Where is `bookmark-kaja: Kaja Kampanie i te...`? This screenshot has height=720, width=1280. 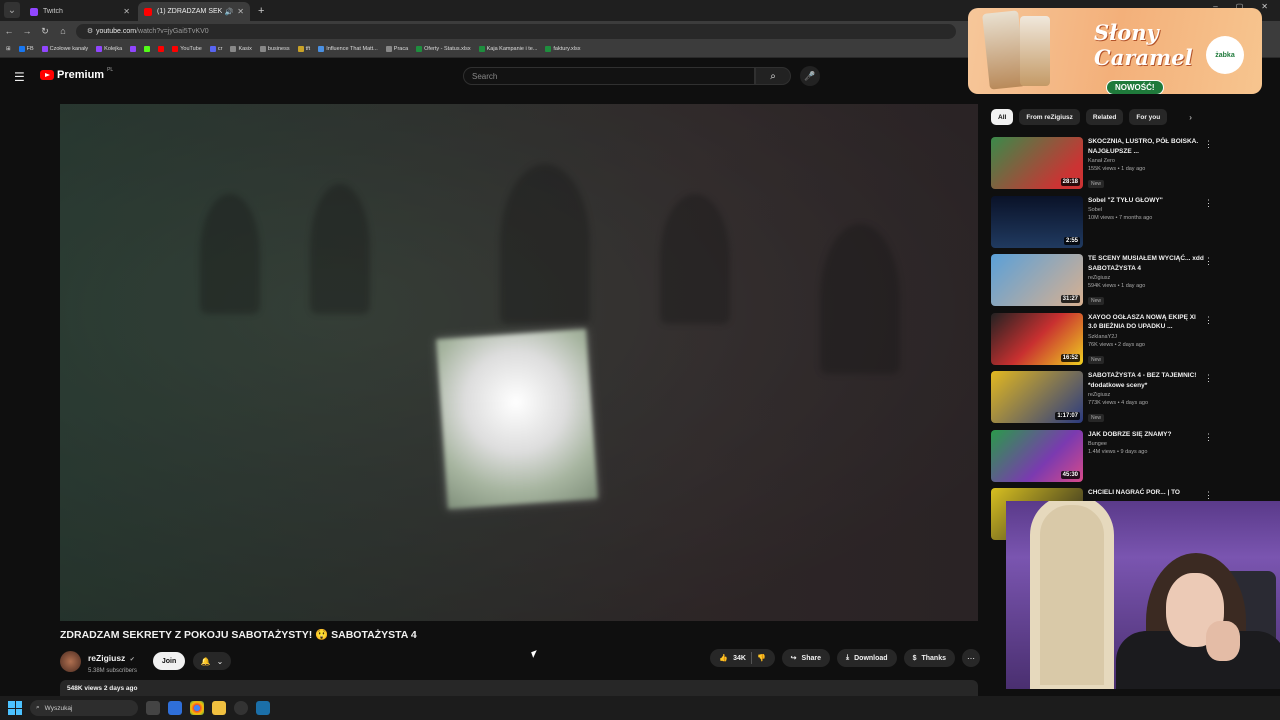
bookmark-kaja: Kaja Kampanie i te... is located at coordinates (507, 49).